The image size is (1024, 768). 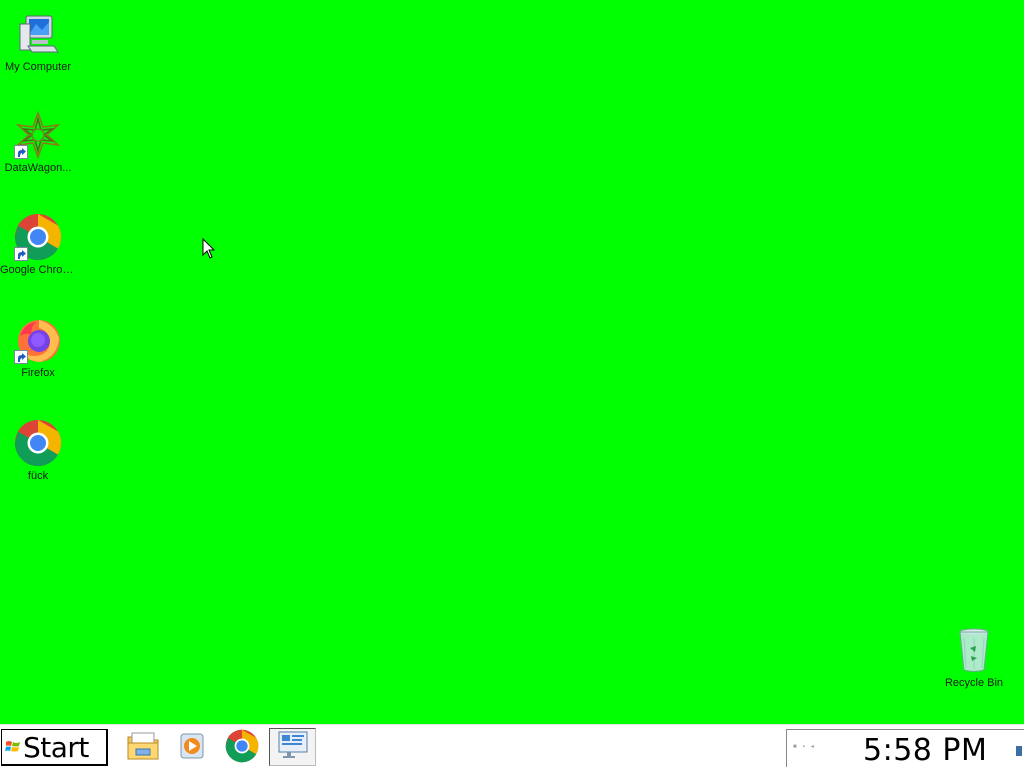 I want to click on media-player-icon, so click(x=192, y=748).